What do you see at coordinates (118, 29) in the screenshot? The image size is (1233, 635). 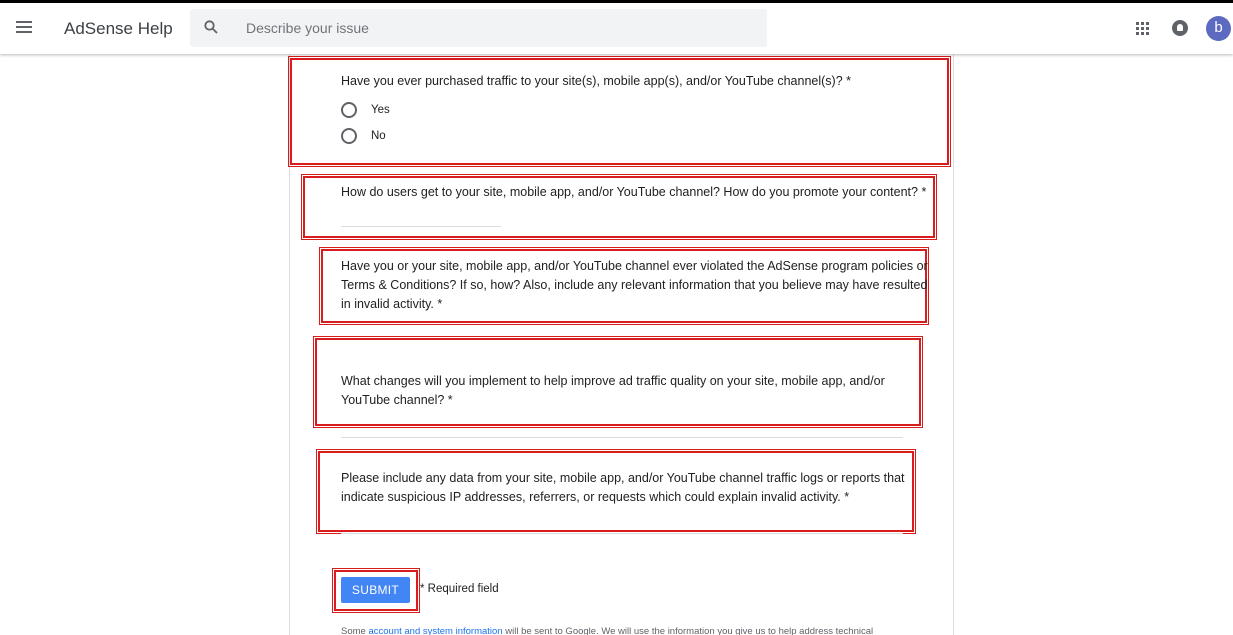 I see `app-title: AdSense Help` at bounding box center [118, 29].